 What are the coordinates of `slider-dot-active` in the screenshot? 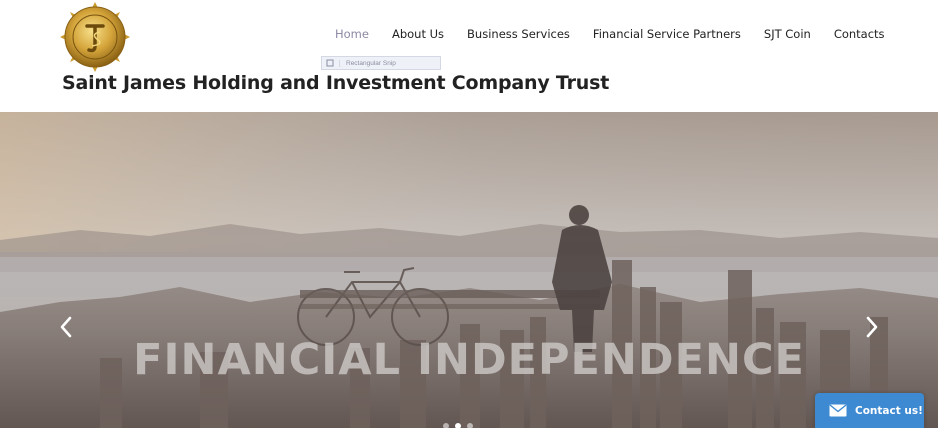 It's located at (458, 425).